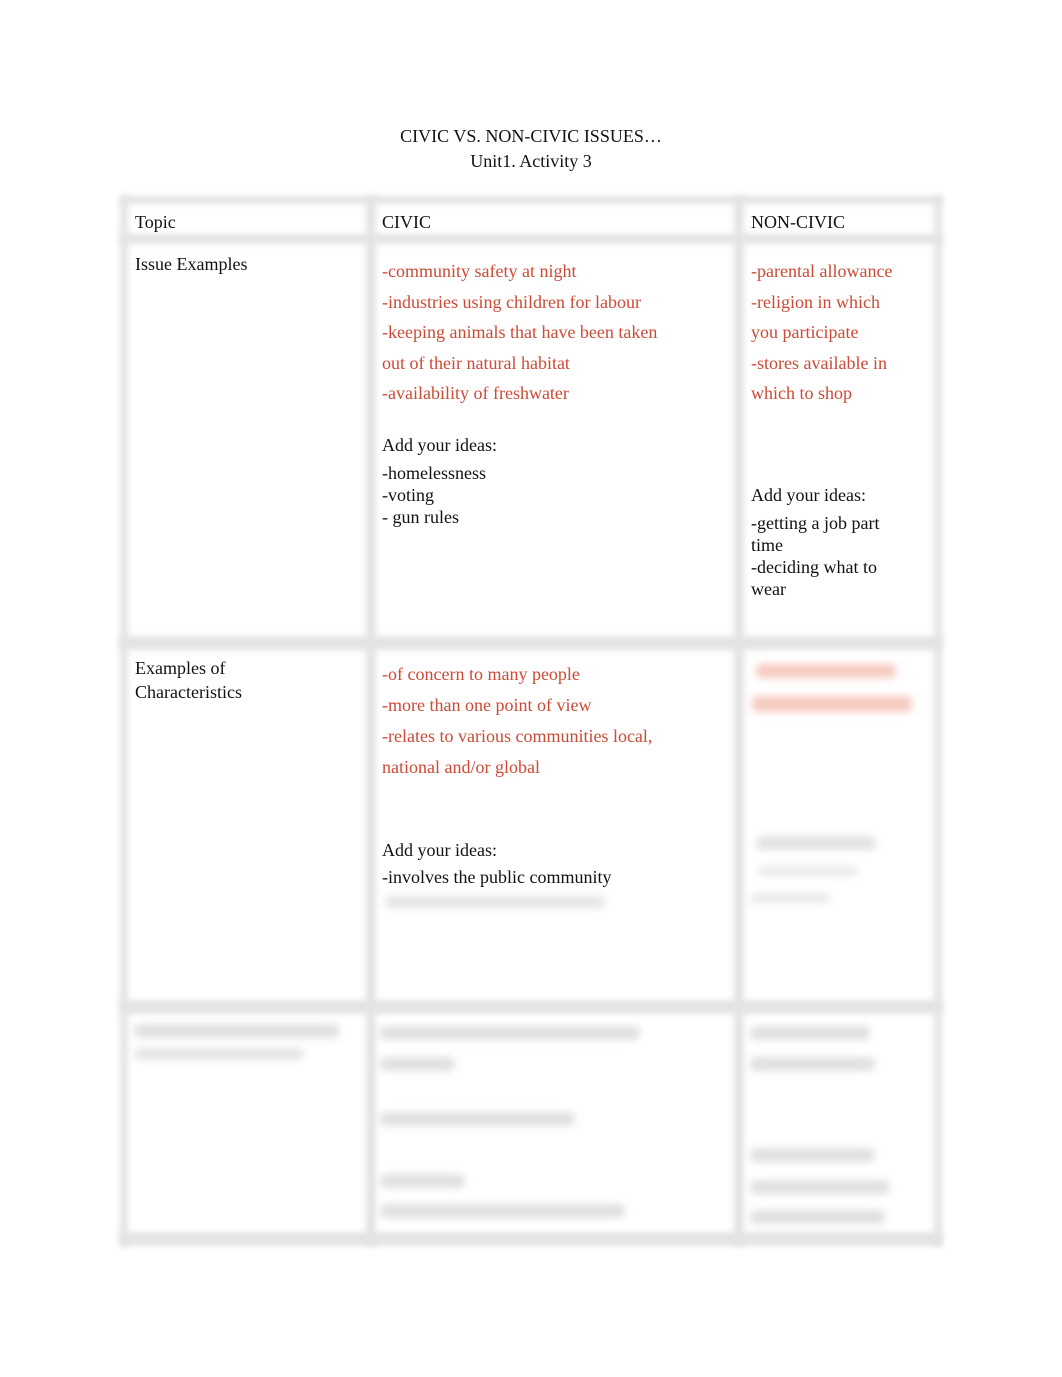 The image size is (1062, 1377). Describe the element at coordinates (479, 271) in the screenshot. I see `list-item: -community safety at night` at that location.